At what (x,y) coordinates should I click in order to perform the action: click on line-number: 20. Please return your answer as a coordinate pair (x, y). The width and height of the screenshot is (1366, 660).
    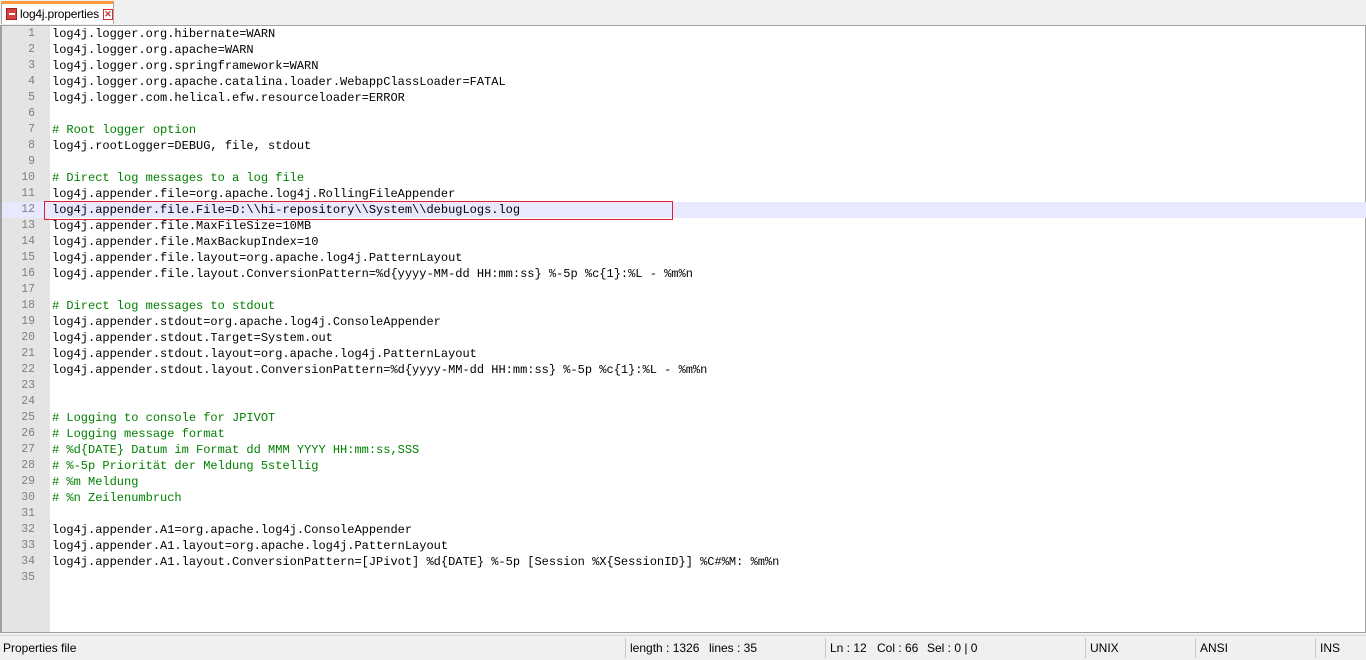
    Looking at the image, I should click on (28, 337).